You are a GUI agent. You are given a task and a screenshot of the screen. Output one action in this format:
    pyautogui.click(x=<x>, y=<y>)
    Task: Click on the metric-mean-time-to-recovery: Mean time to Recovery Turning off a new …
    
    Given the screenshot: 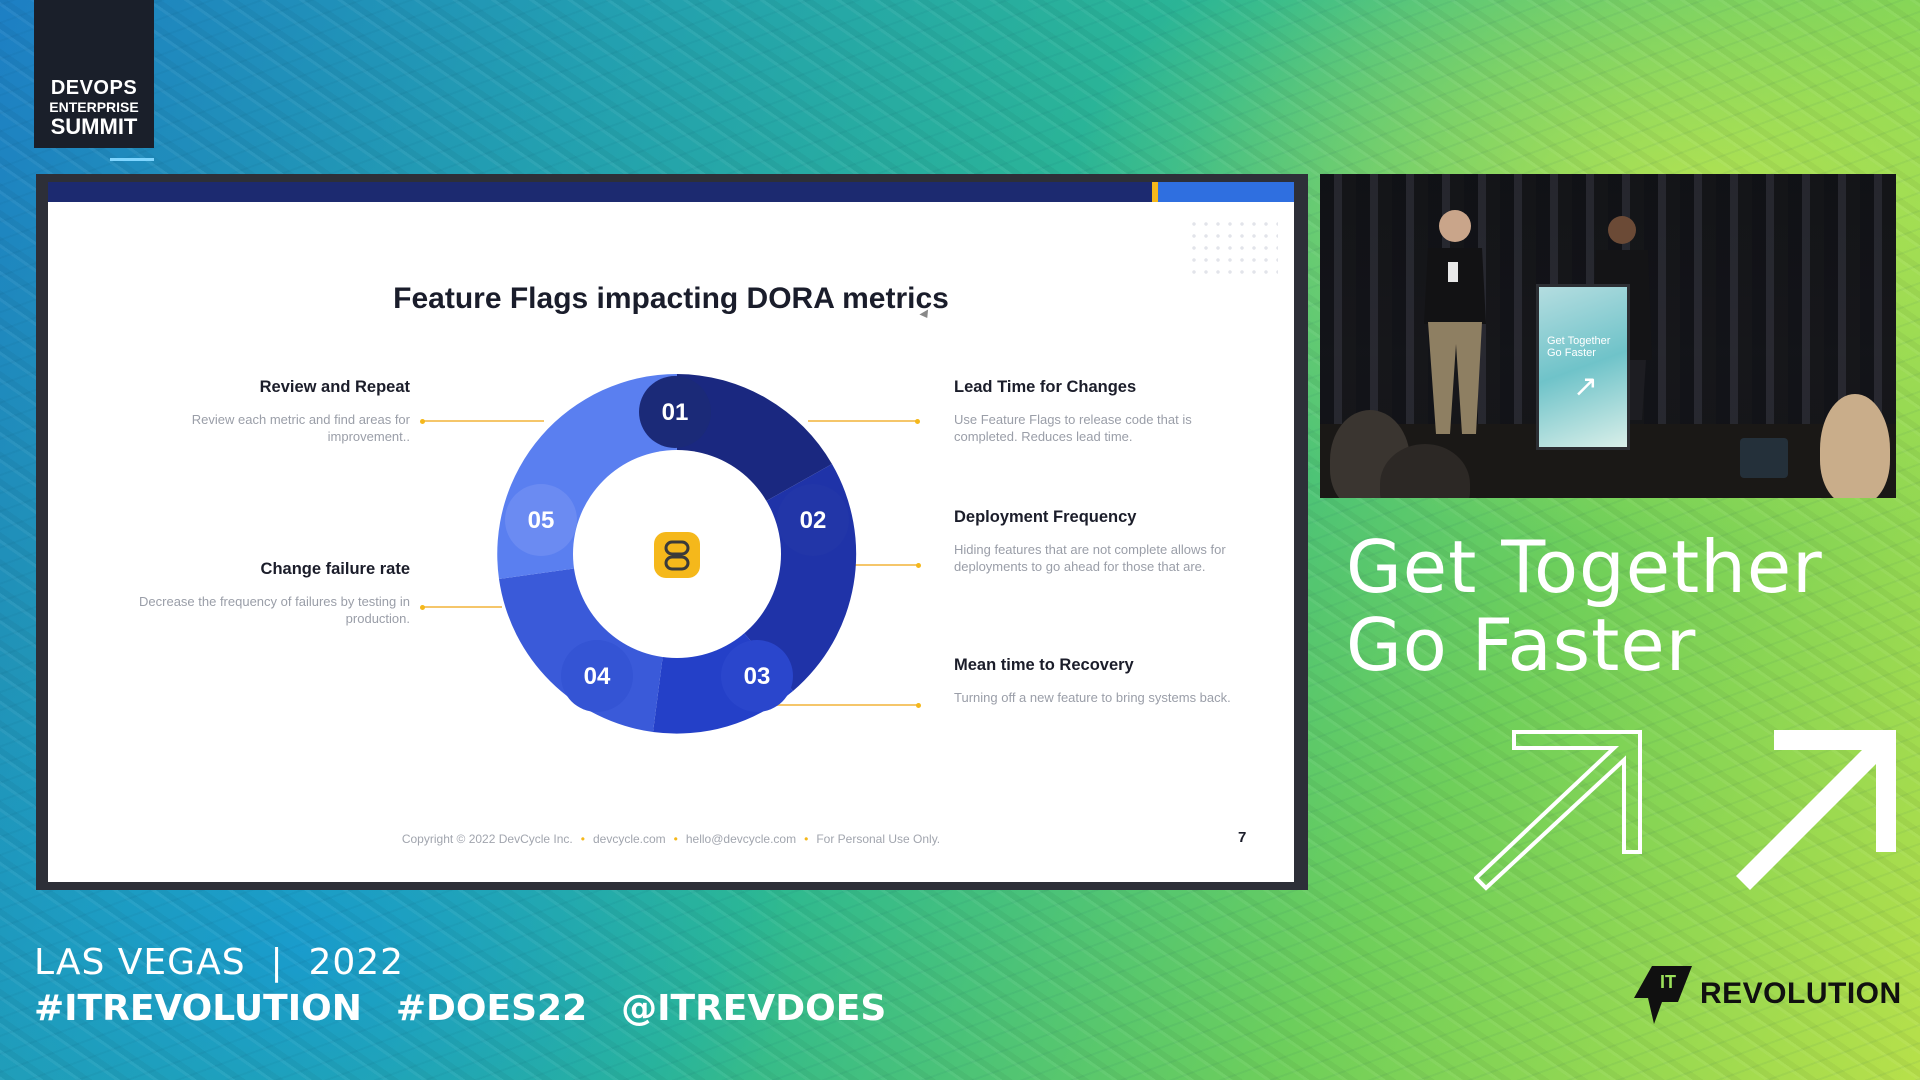 What is the action you would take?
    pyautogui.click(x=1094, y=681)
    